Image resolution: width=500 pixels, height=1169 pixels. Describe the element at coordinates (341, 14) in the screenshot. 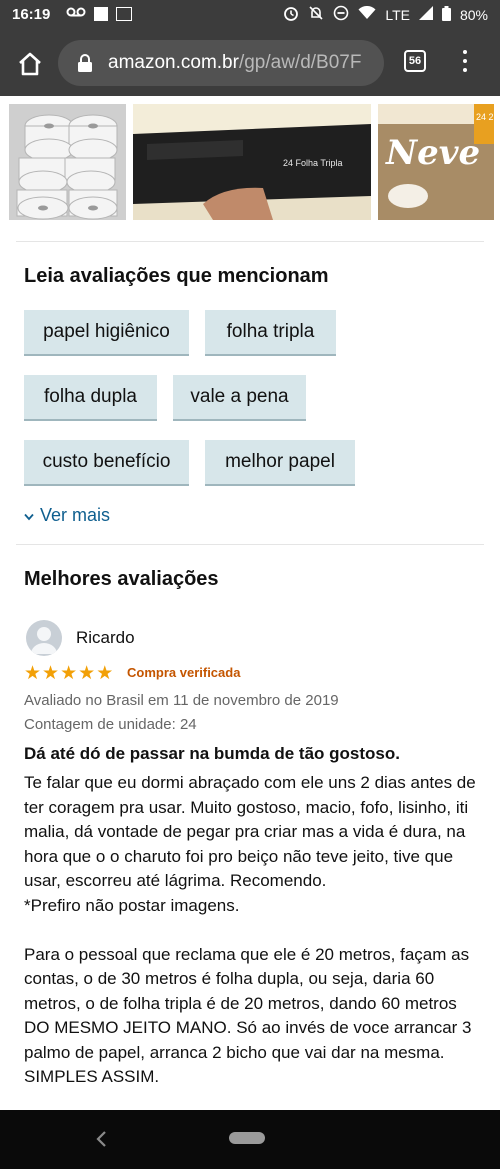

I see `dnd-icon` at that location.